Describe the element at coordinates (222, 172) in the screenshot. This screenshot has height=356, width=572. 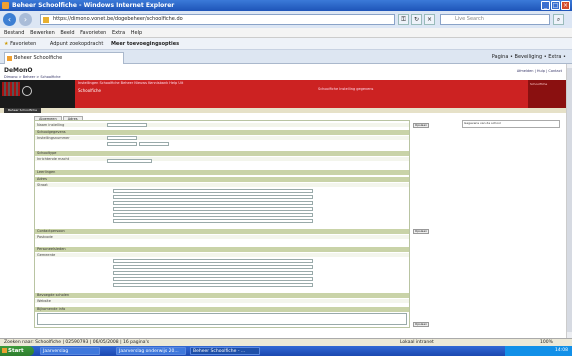
I see `form-section: Leerlingen` at that location.